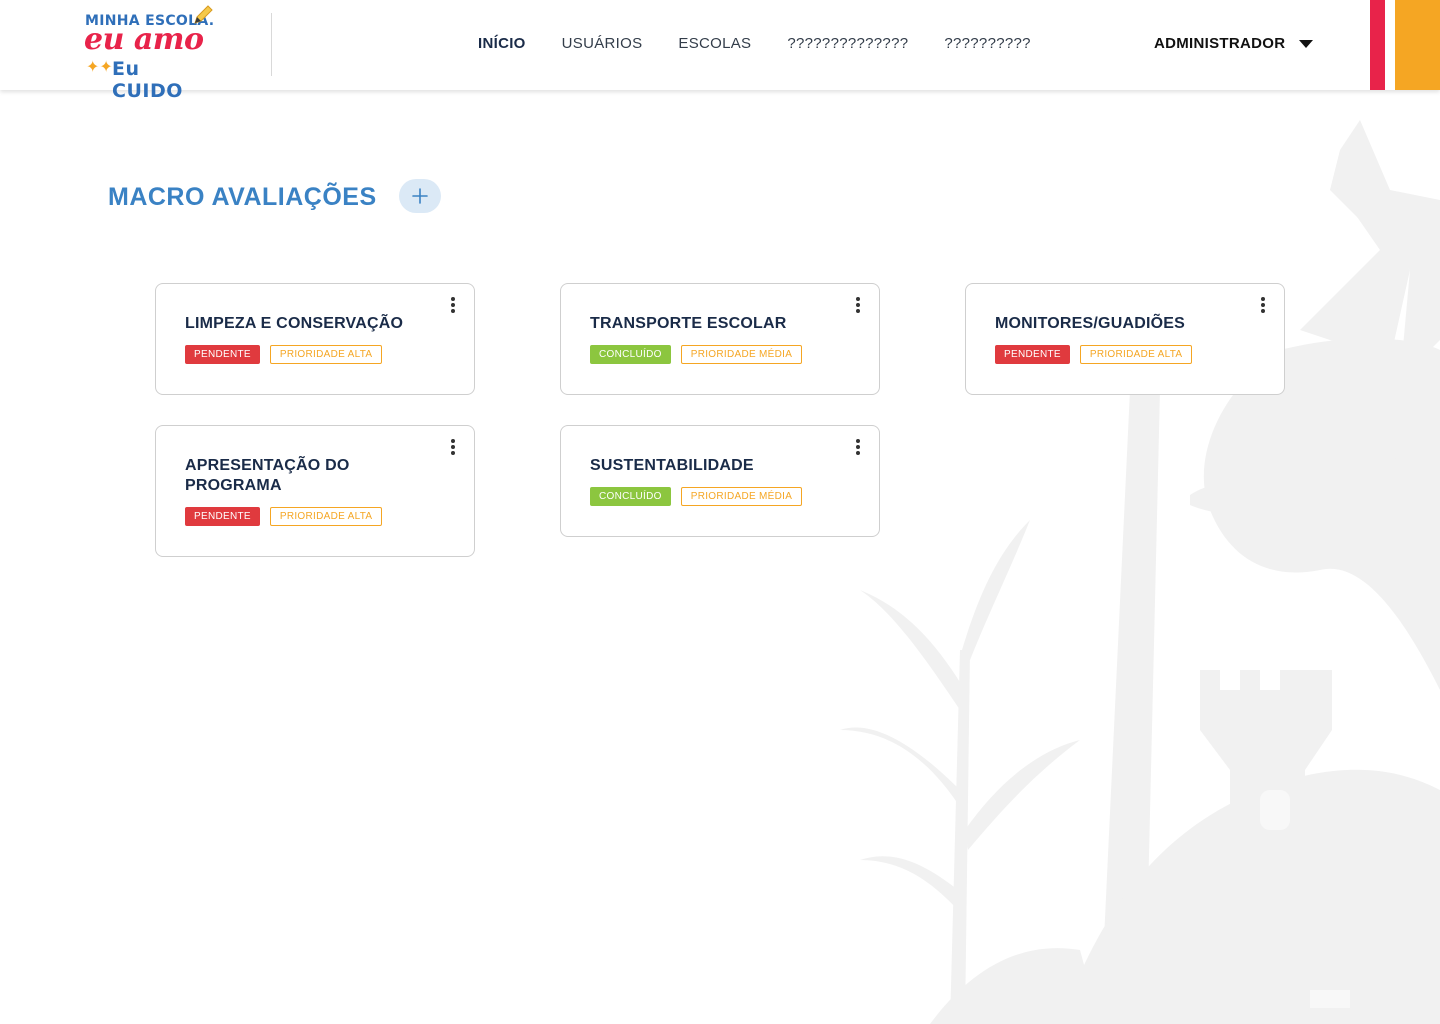 The image size is (1440, 1024). I want to click on user-menu-label: ADMINISTRADOR, so click(1220, 43).